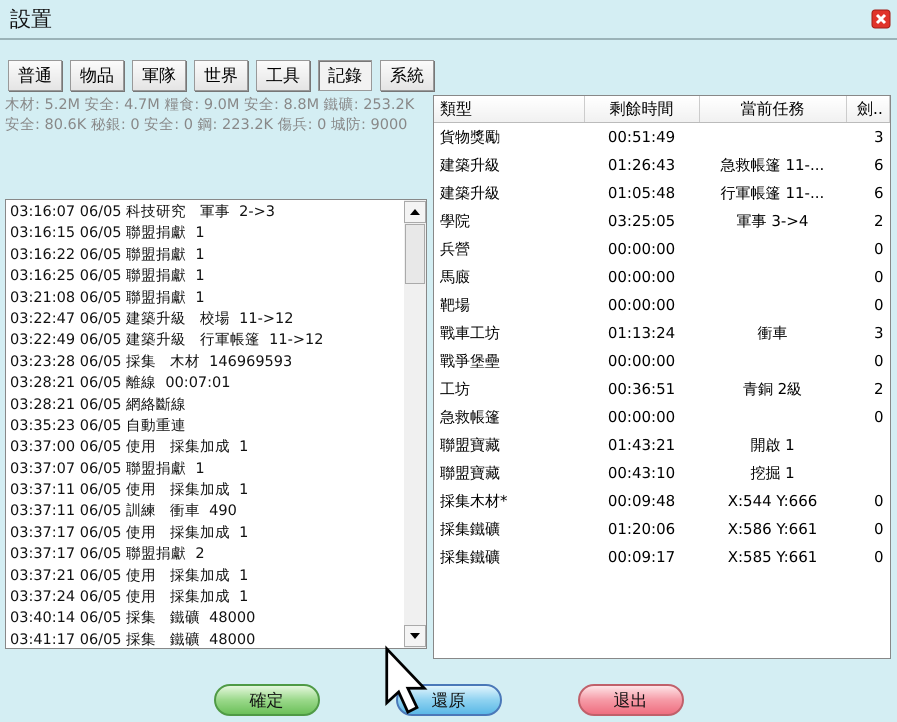 The width and height of the screenshot is (897, 722). Describe the element at coordinates (642, 333) in the screenshot. I see `table-cell: 01:13:24` at that location.